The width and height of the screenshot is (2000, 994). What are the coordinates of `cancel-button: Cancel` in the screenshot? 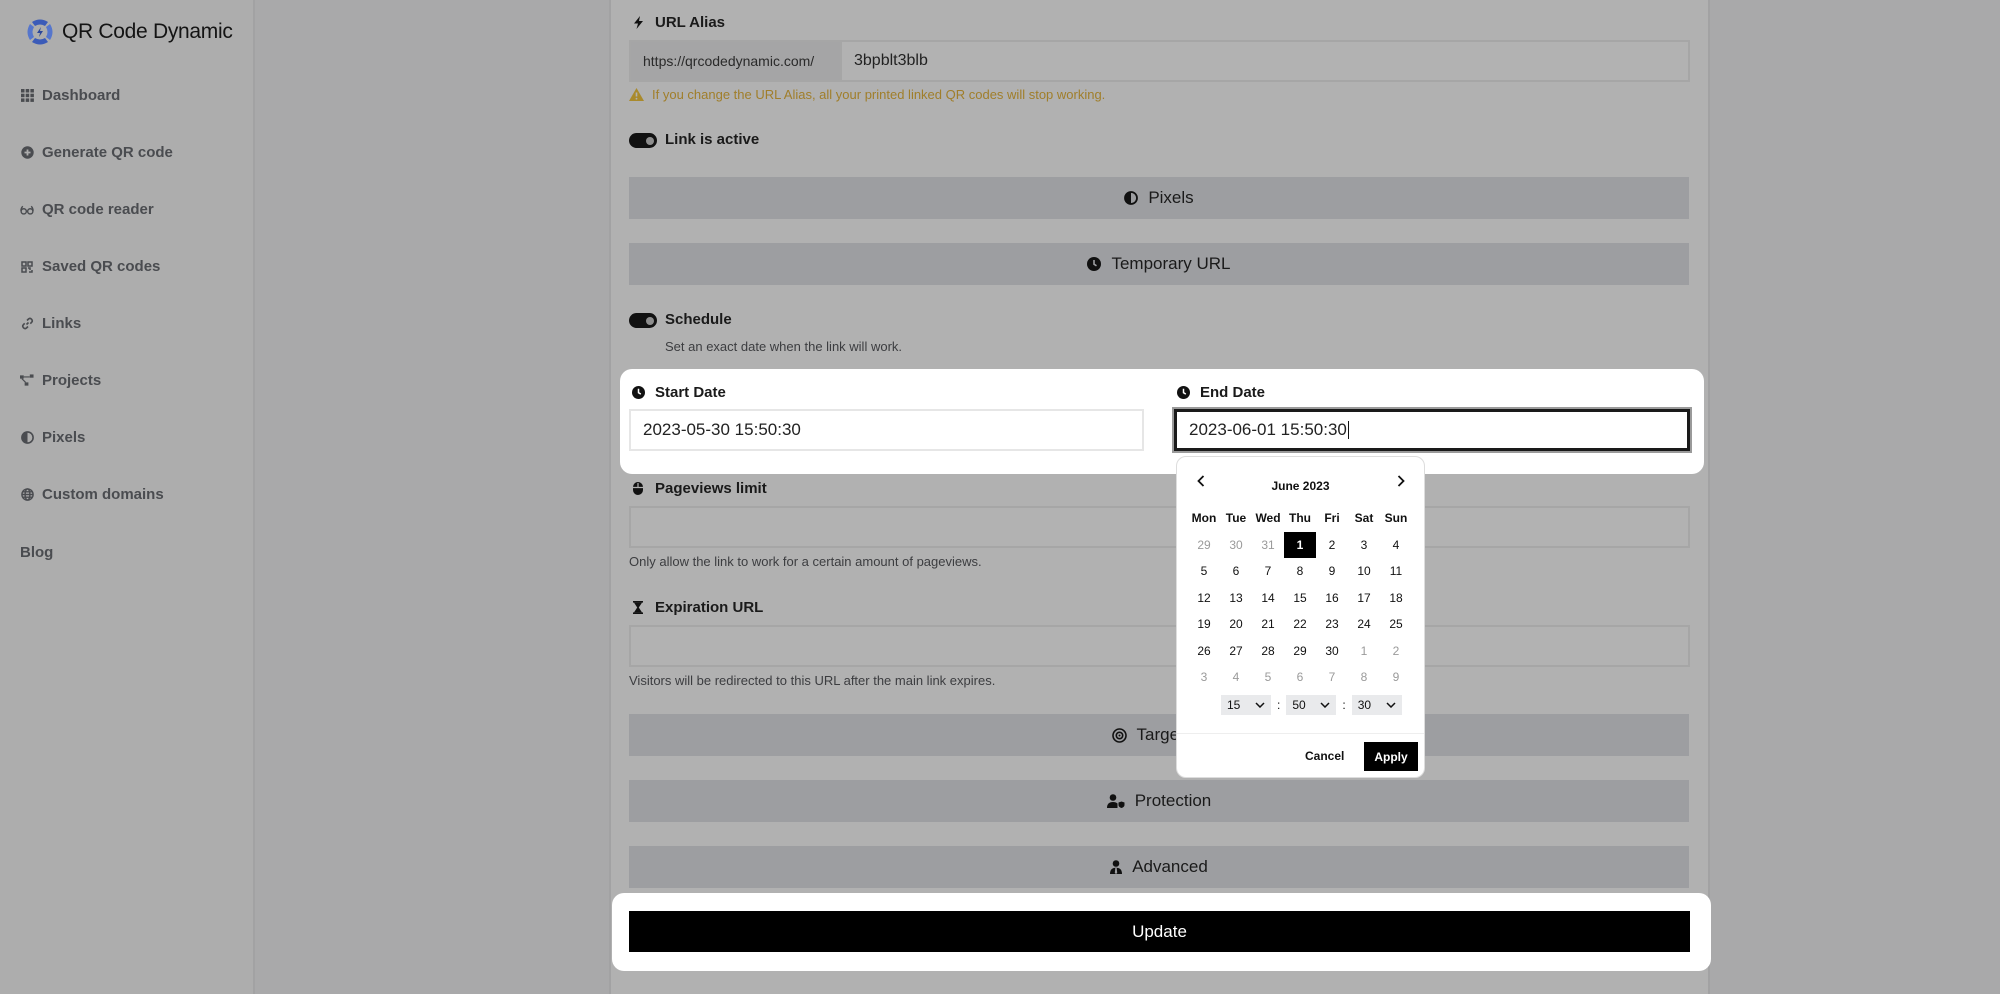 It's located at (1324, 756).